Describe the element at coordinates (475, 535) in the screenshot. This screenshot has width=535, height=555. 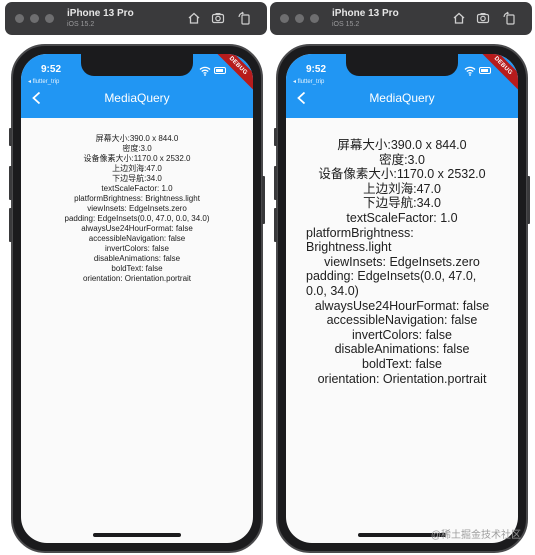
I see `watermark: @稀土掘金技术社区` at that location.